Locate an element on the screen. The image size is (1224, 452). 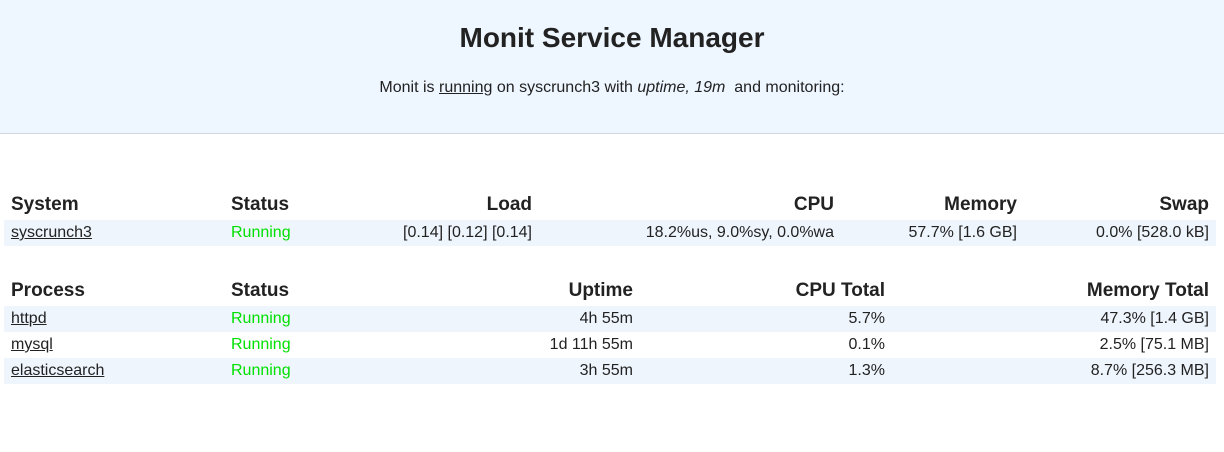
process-name-link: elasticsearch is located at coordinates (57, 370).